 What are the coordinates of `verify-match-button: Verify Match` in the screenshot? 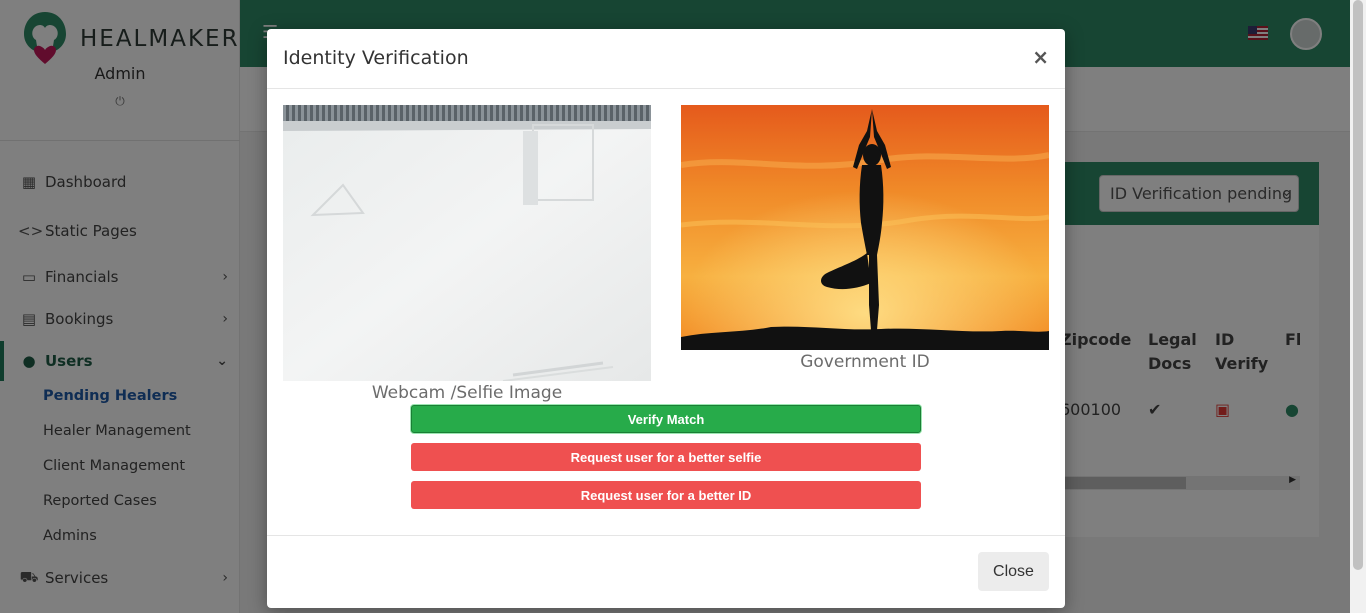 It's located at (666, 419).